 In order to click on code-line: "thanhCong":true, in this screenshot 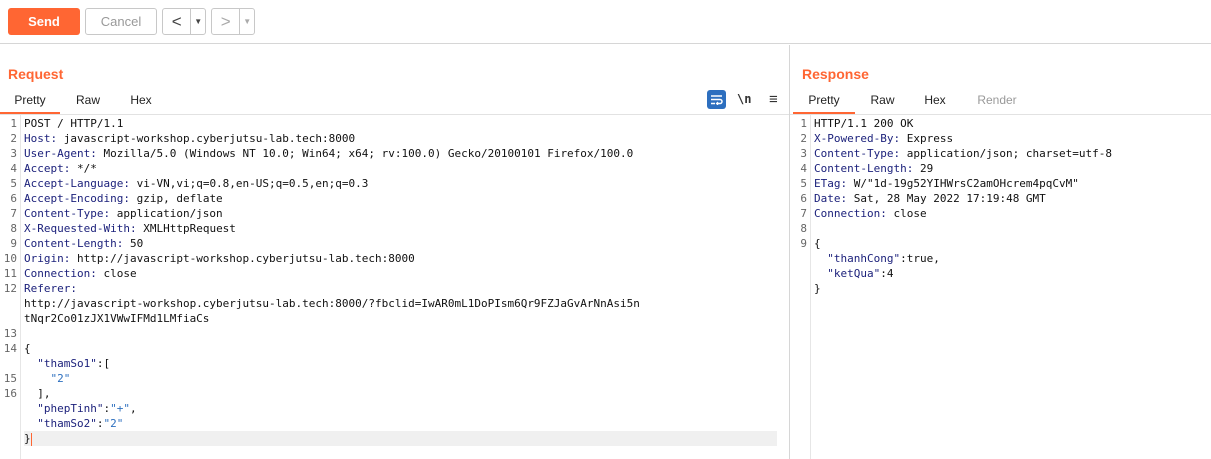, I will do `click(1006, 258)`.